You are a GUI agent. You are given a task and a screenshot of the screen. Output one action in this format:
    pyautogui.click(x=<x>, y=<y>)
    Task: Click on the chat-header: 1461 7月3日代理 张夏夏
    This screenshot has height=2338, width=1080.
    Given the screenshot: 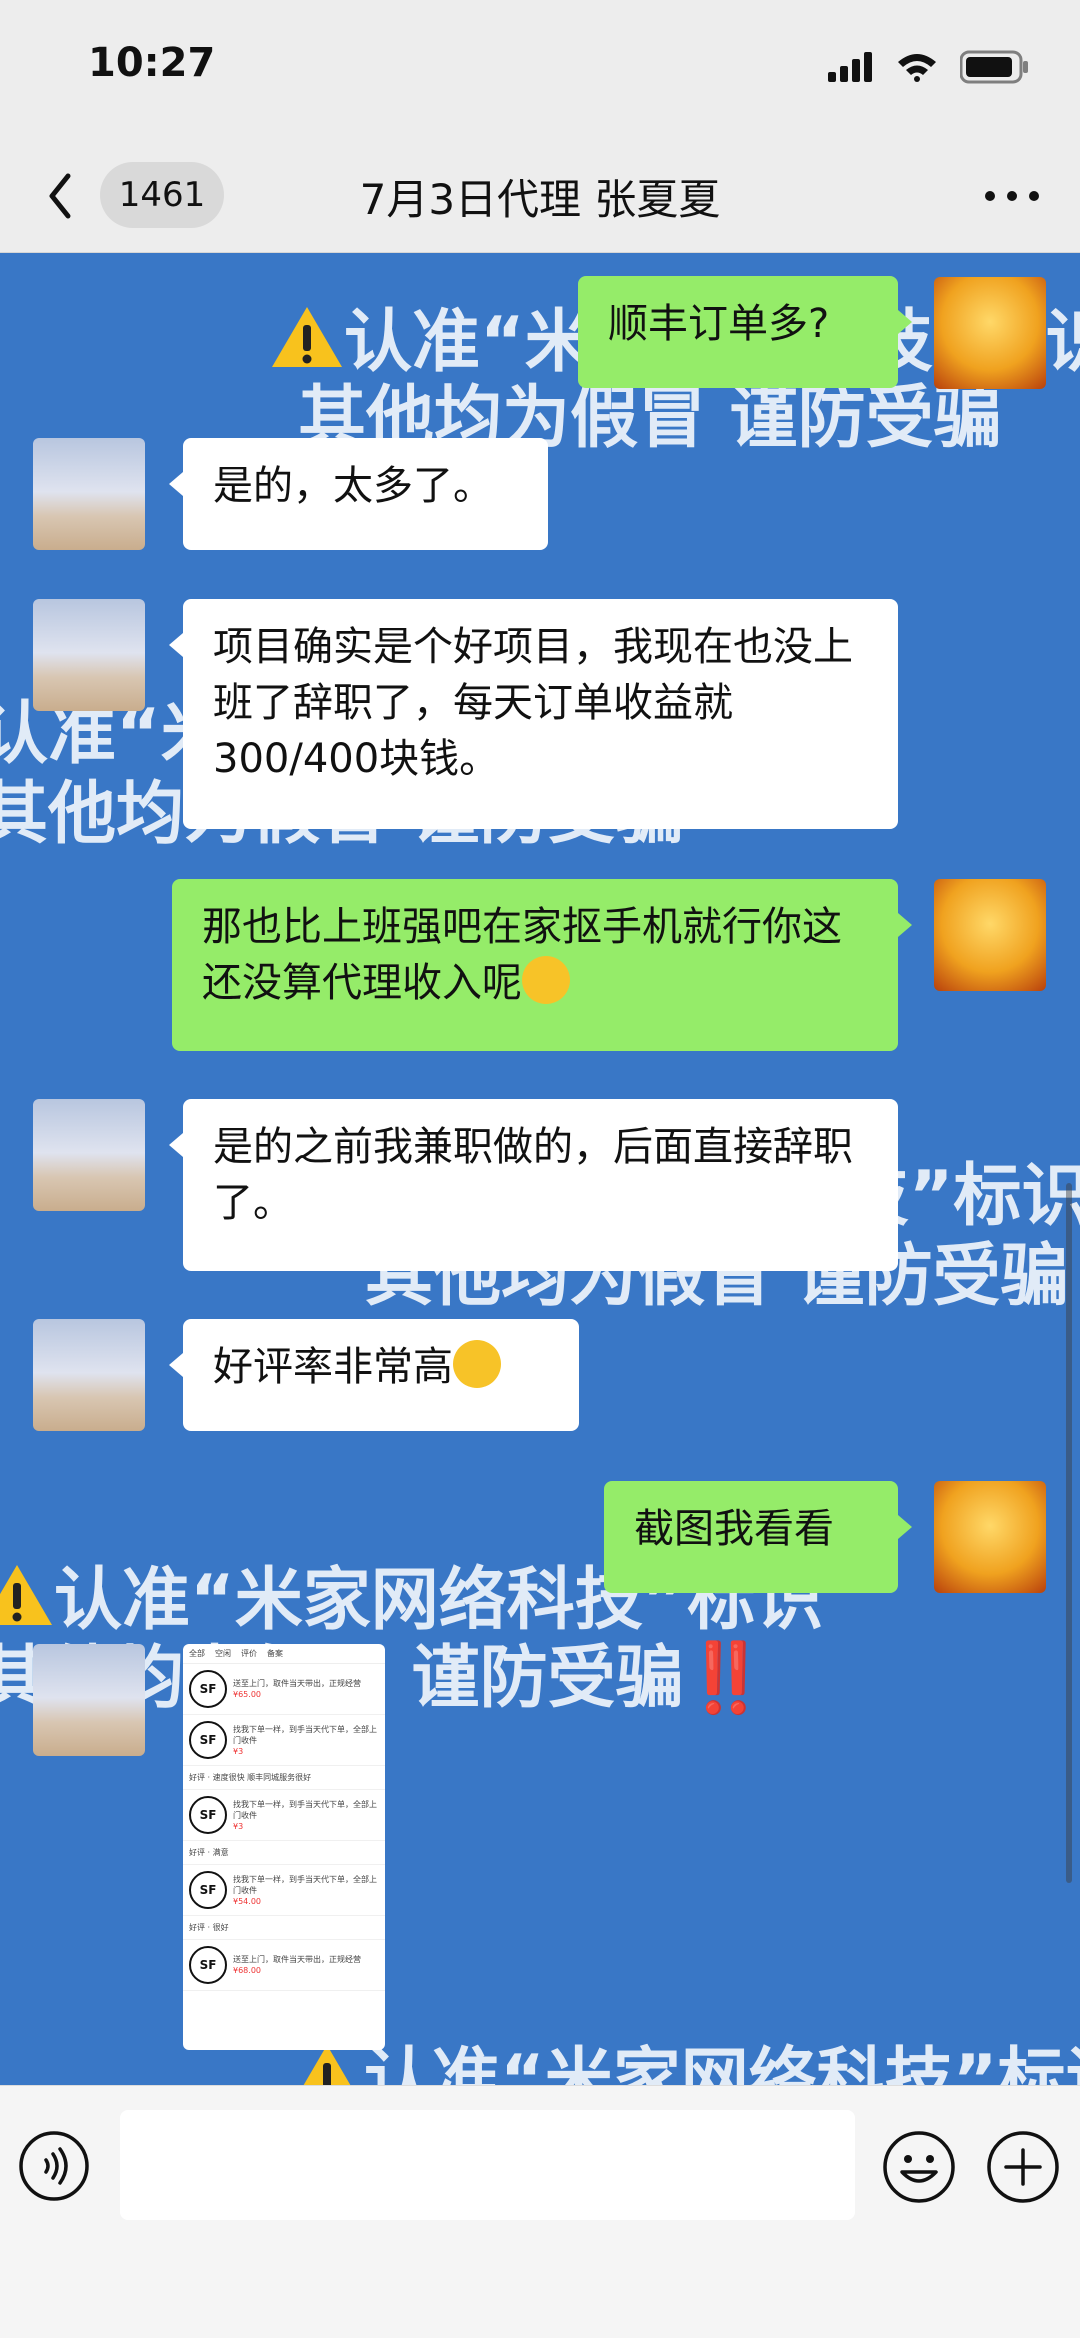 What is the action you would take?
    pyautogui.click(x=540, y=196)
    